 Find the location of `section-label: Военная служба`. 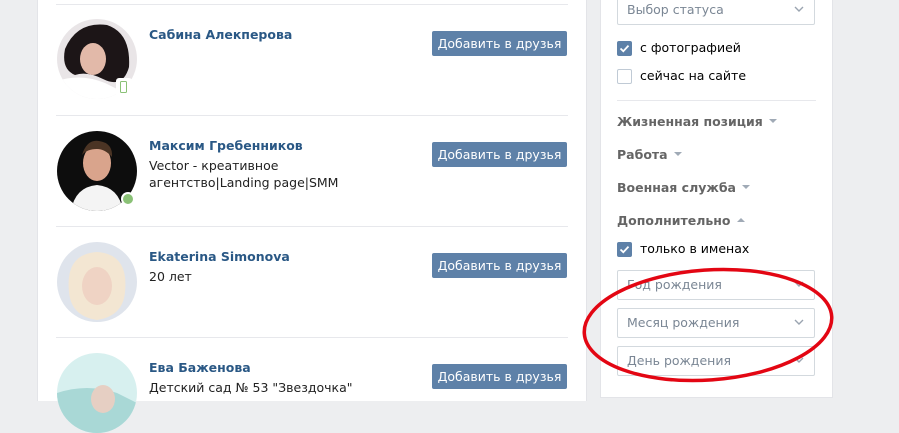

section-label: Военная служба is located at coordinates (676, 187).